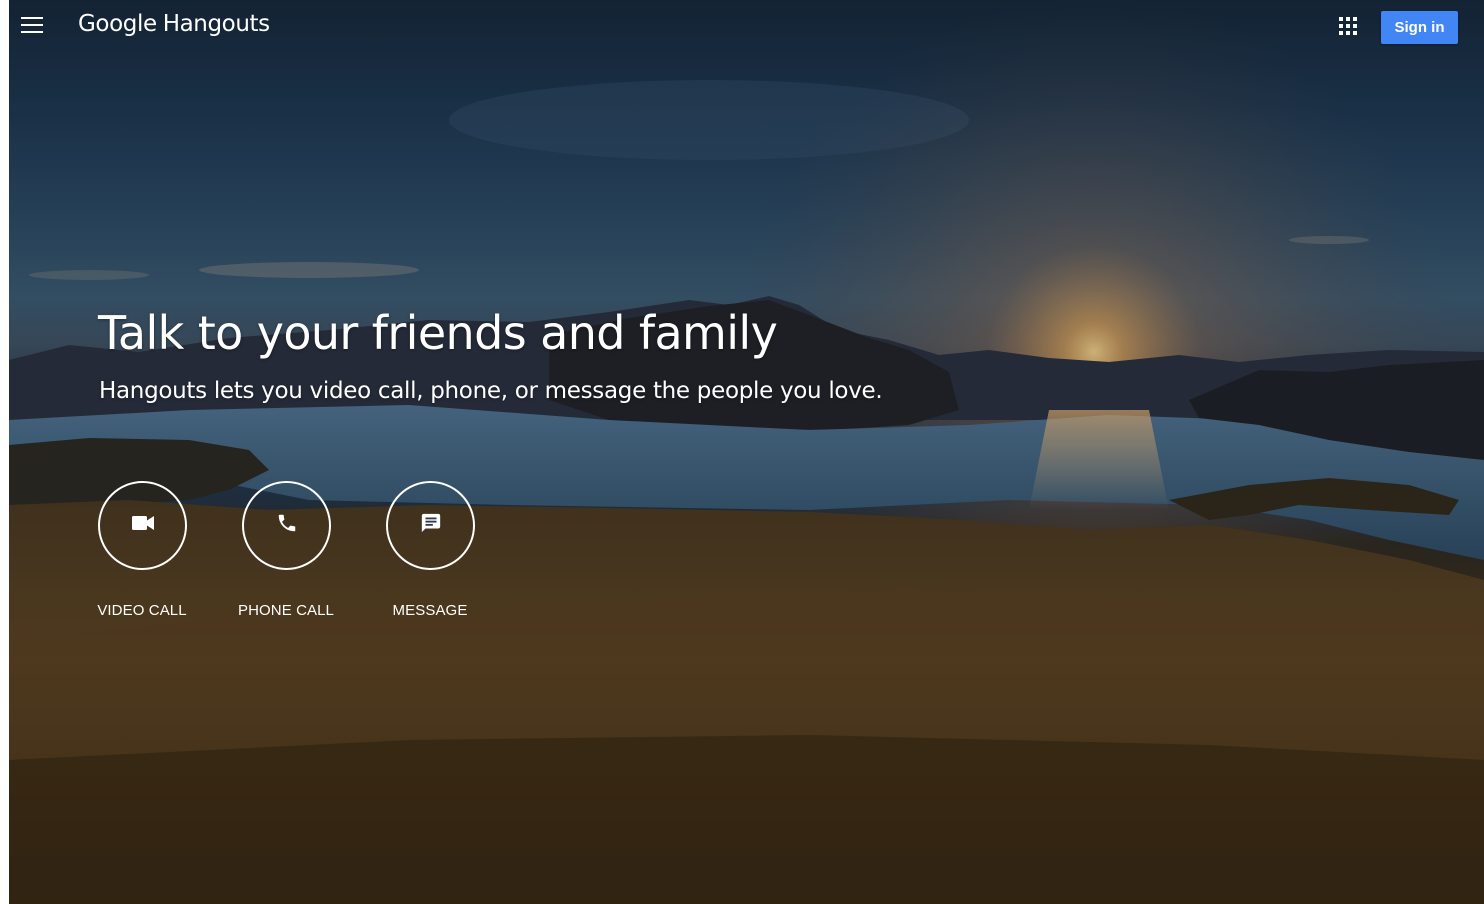  I want to click on message-label: MESSAGE, so click(430, 610).